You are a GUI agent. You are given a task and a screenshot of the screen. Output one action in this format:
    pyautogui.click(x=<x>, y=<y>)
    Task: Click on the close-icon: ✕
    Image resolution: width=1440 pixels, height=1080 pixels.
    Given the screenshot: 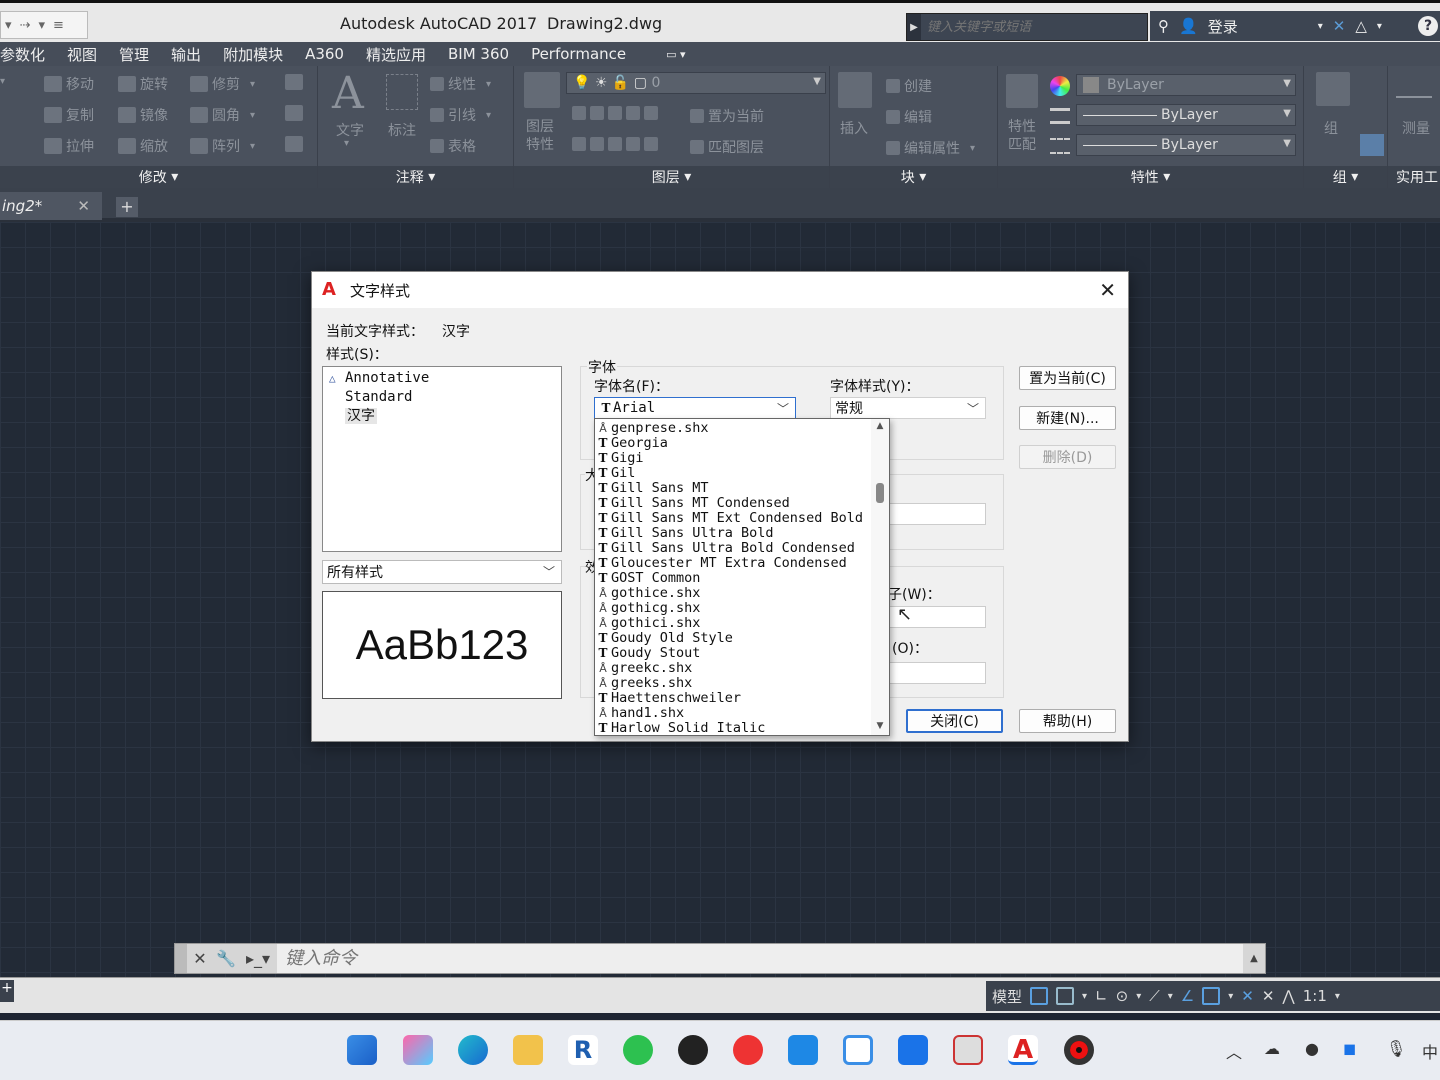 What is the action you would take?
    pyautogui.click(x=1107, y=290)
    